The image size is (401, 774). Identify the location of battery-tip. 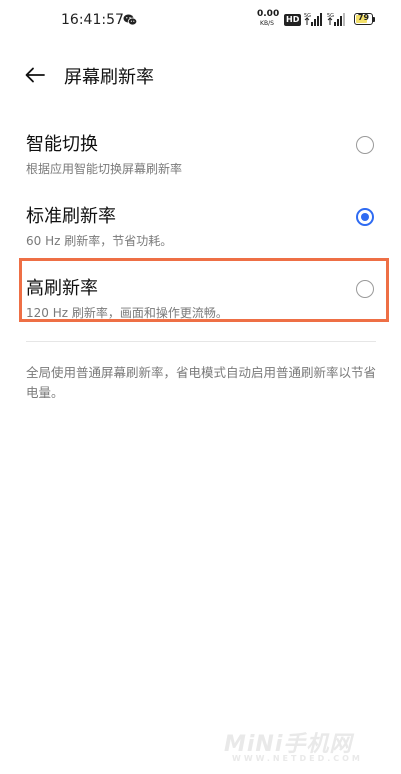
(374, 19).